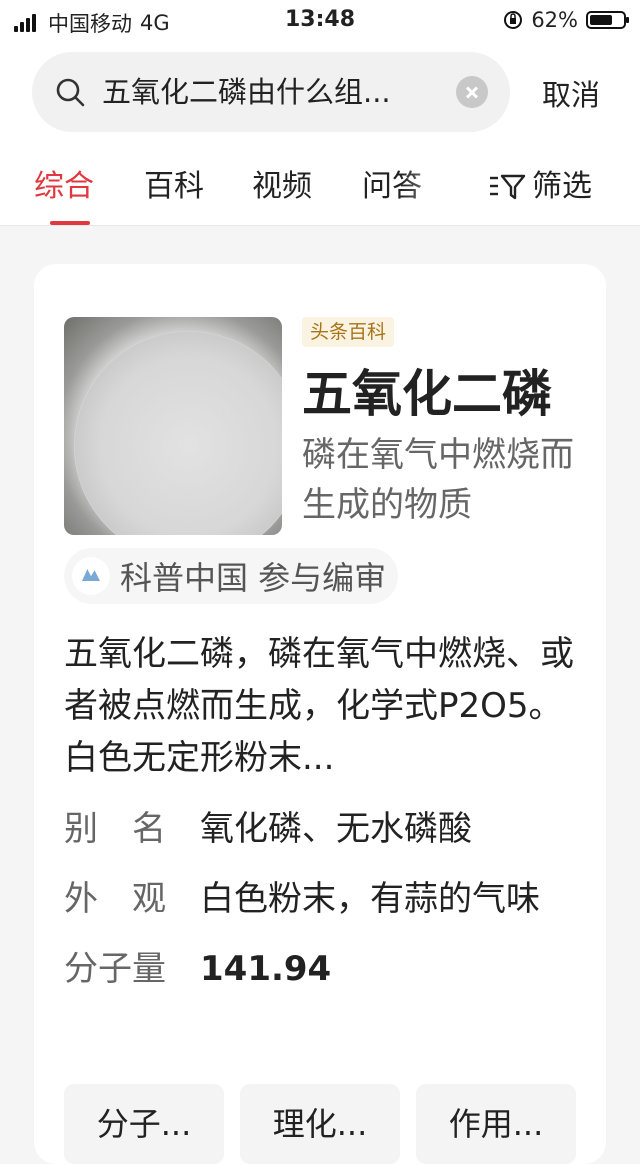 The height and width of the screenshot is (1164, 640). I want to click on reviewer-tag: 科普中国 参与编审, so click(231, 576).